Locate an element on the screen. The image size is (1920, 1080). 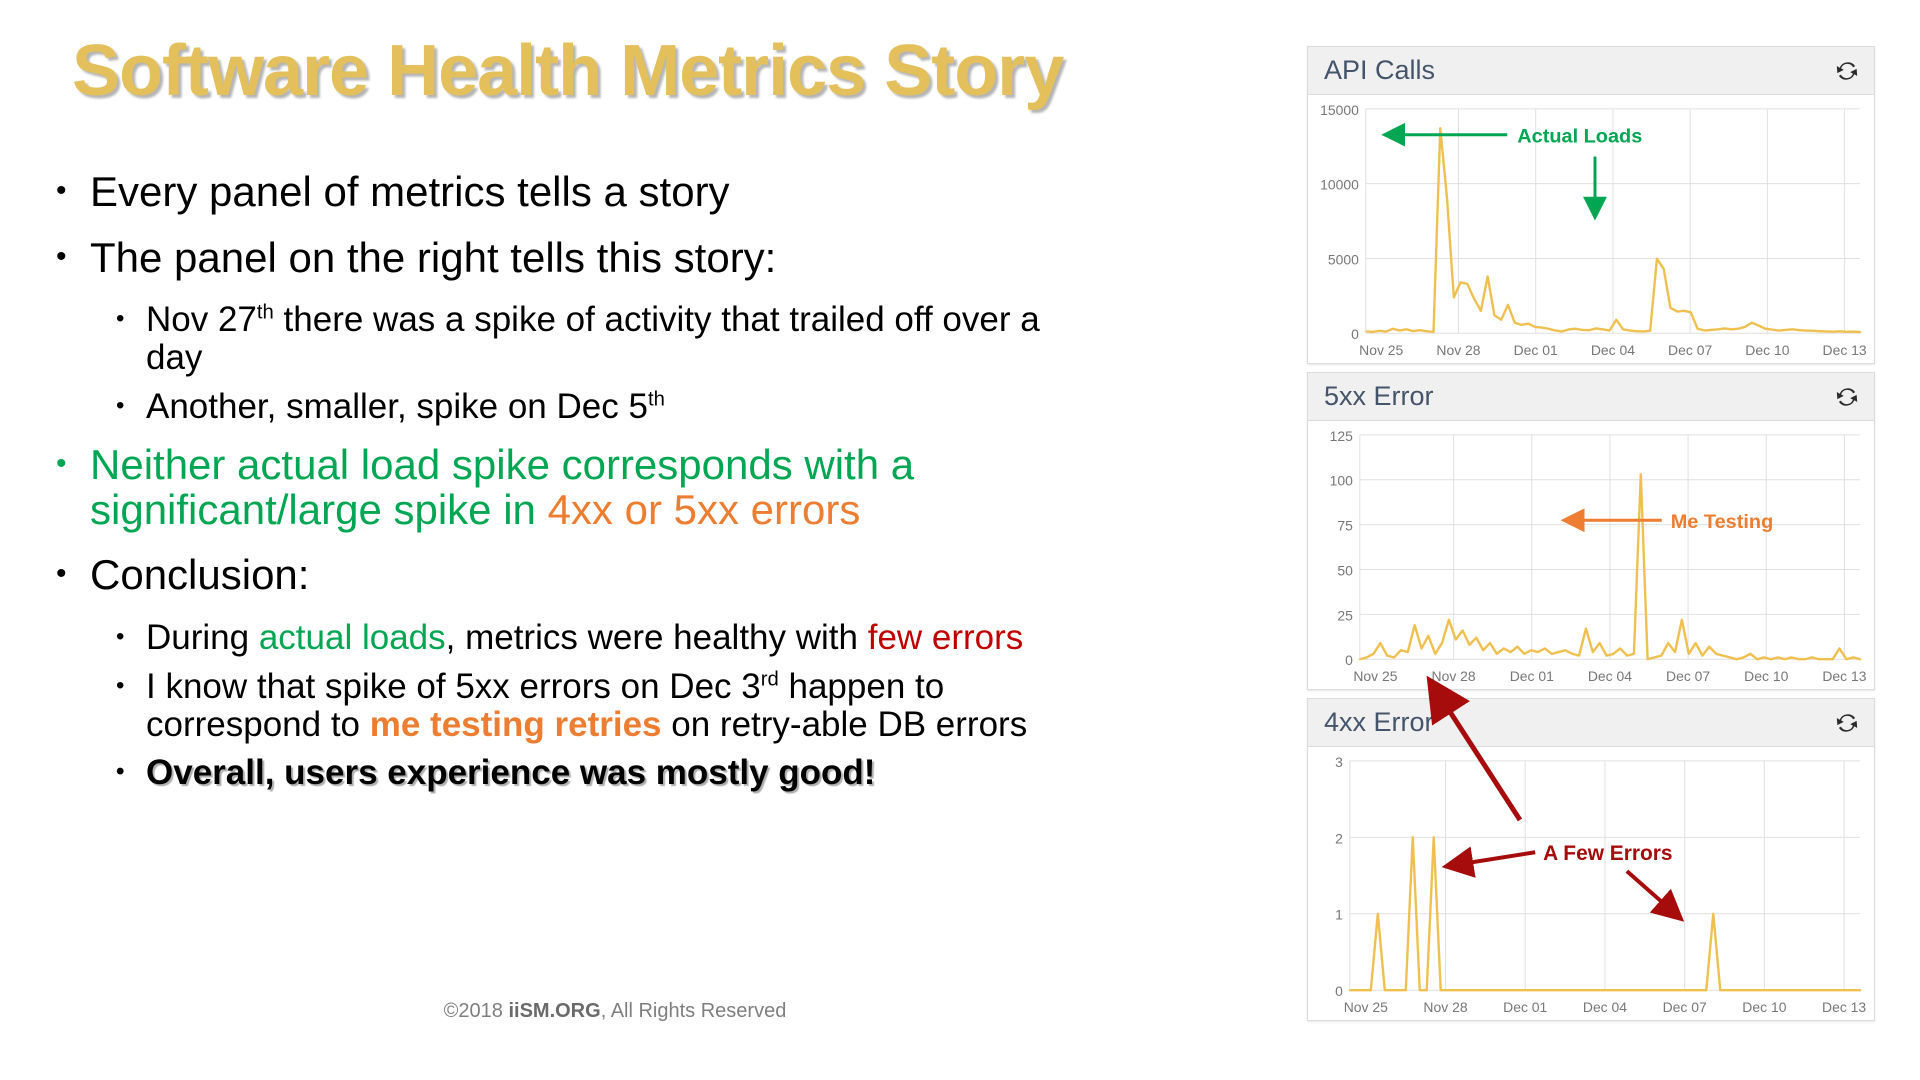
annotation-a-few-errors: A Few Errors is located at coordinates (1607, 853).